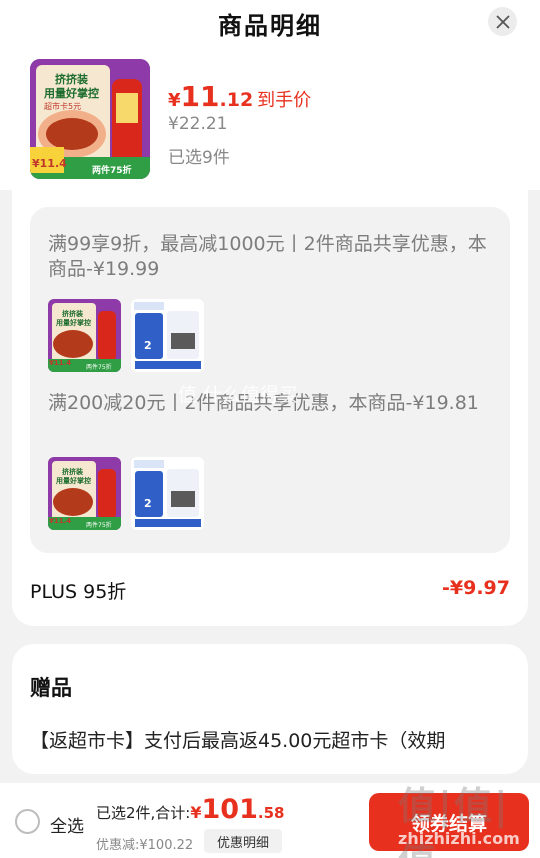 The height and width of the screenshot is (858, 540). What do you see at coordinates (62, 106) in the screenshot?
I see `thumb-badge: 超市卡5元` at bounding box center [62, 106].